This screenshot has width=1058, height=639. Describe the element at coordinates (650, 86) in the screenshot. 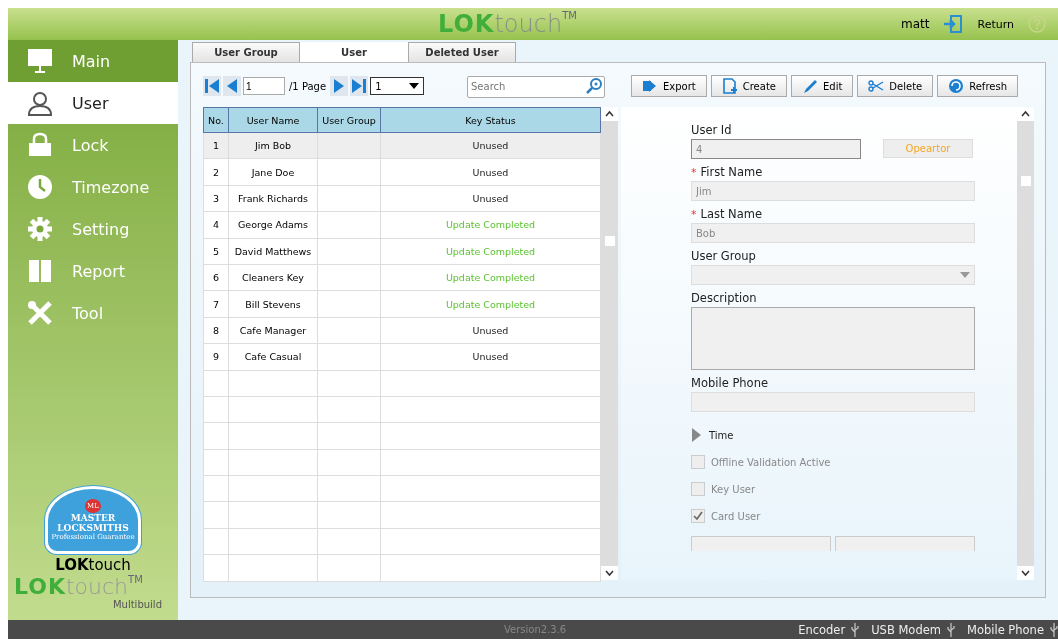

I see `export-icon` at that location.